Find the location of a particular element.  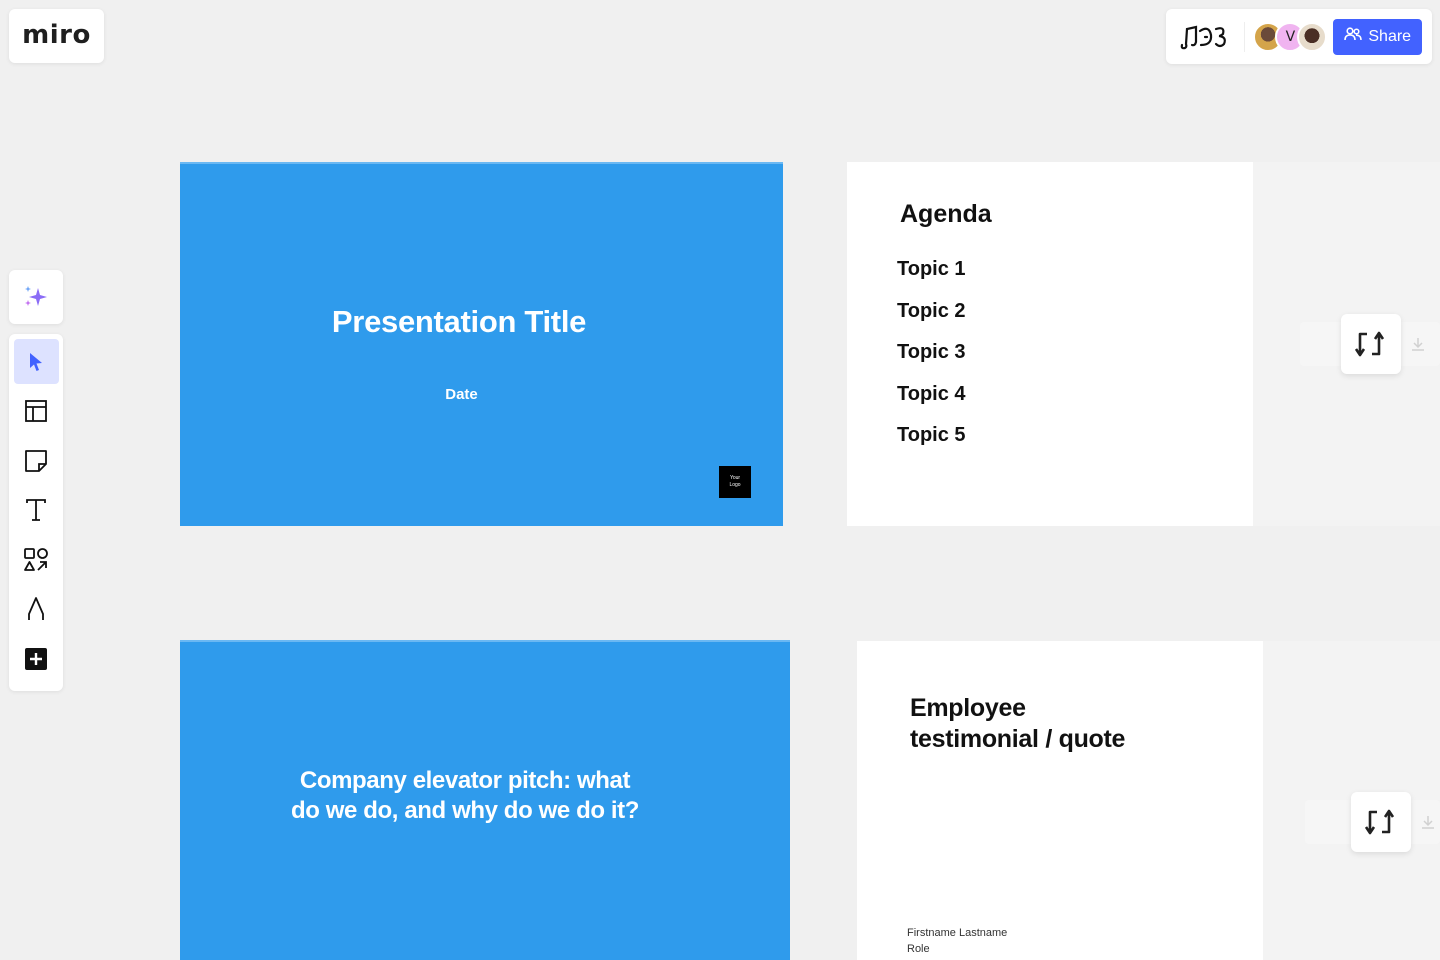

share-button: Share is located at coordinates (1377, 36).